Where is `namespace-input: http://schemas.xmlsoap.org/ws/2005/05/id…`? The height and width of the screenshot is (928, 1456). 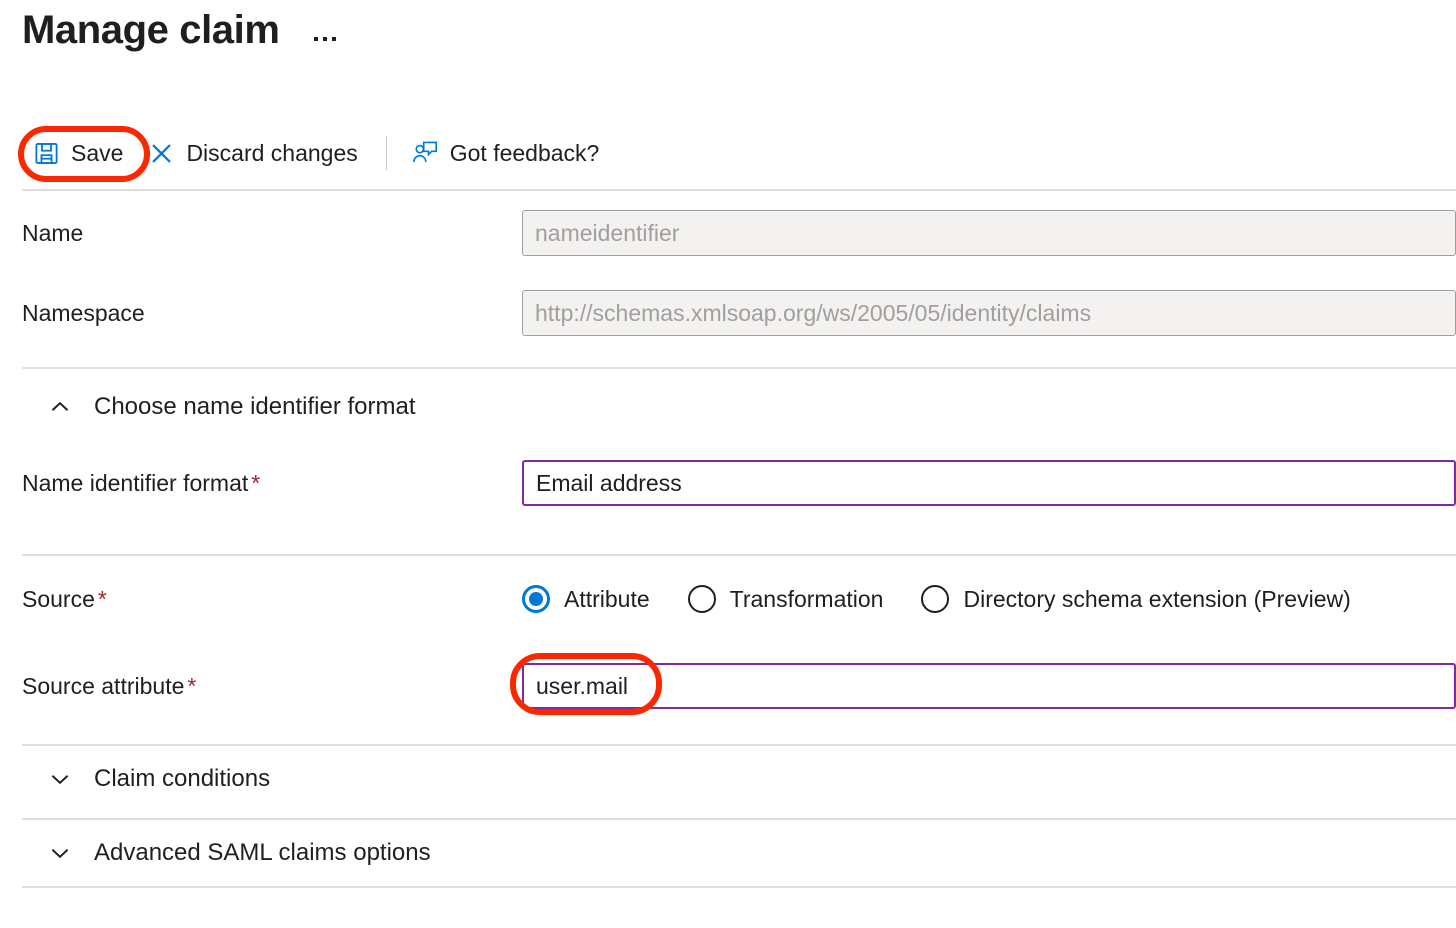
namespace-input: http://schemas.xmlsoap.org/ws/2005/05/id… is located at coordinates (989, 313).